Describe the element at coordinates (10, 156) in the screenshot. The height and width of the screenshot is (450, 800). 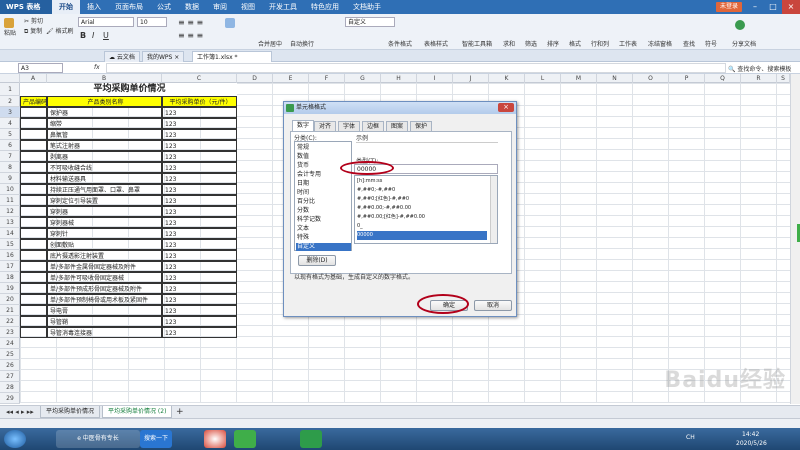
I see `row-header: 7` at that location.